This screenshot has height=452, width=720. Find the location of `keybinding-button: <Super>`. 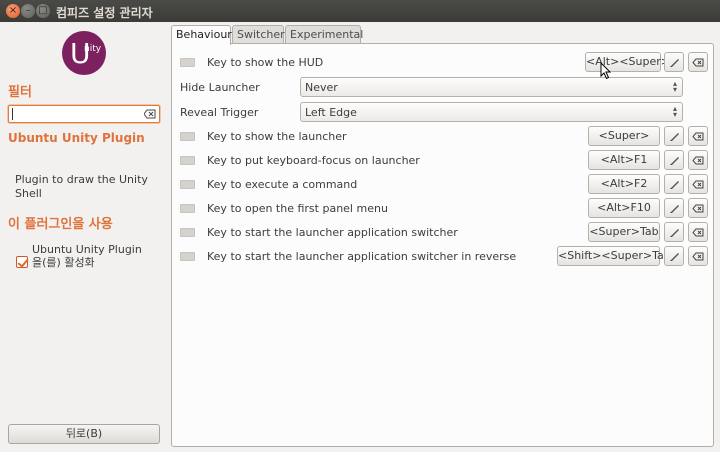

keybinding-button: <Super> is located at coordinates (624, 136).